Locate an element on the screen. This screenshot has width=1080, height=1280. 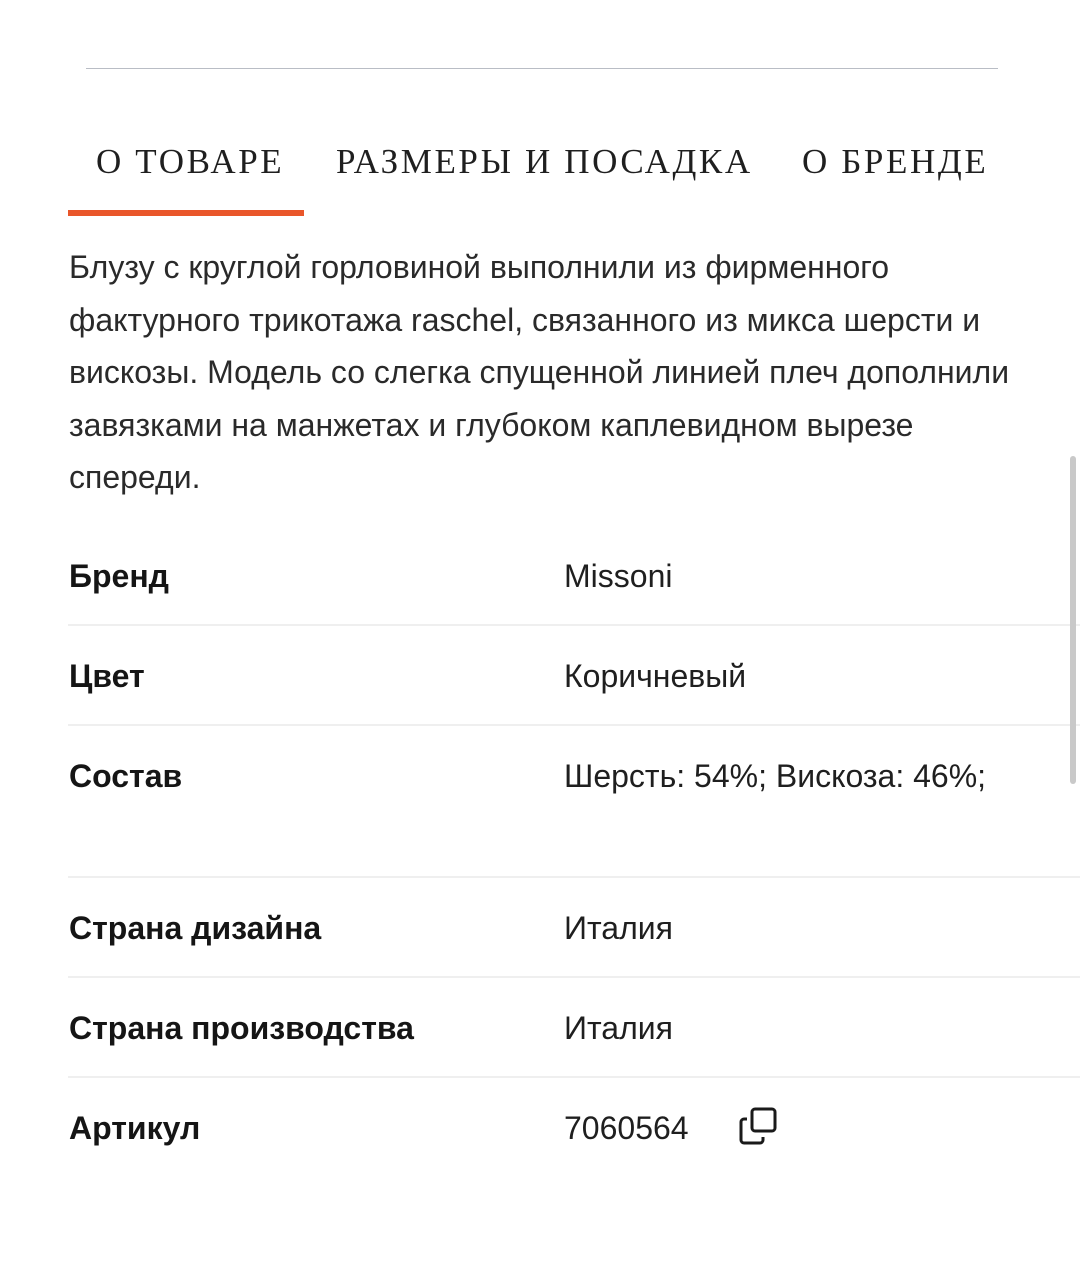
tab-sizes-and-fit: РАЗМЕРЫ И ПОСАДКА is located at coordinates (544, 162).